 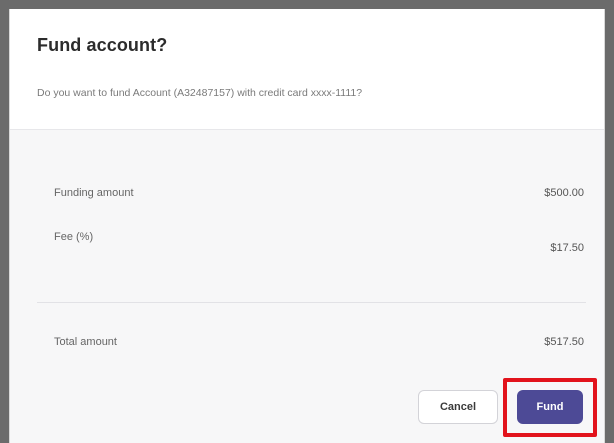 What do you see at coordinates (85, 342) in the screenshot?
I see `total-amount-label: Total amount` at bounding box center [85, 342].